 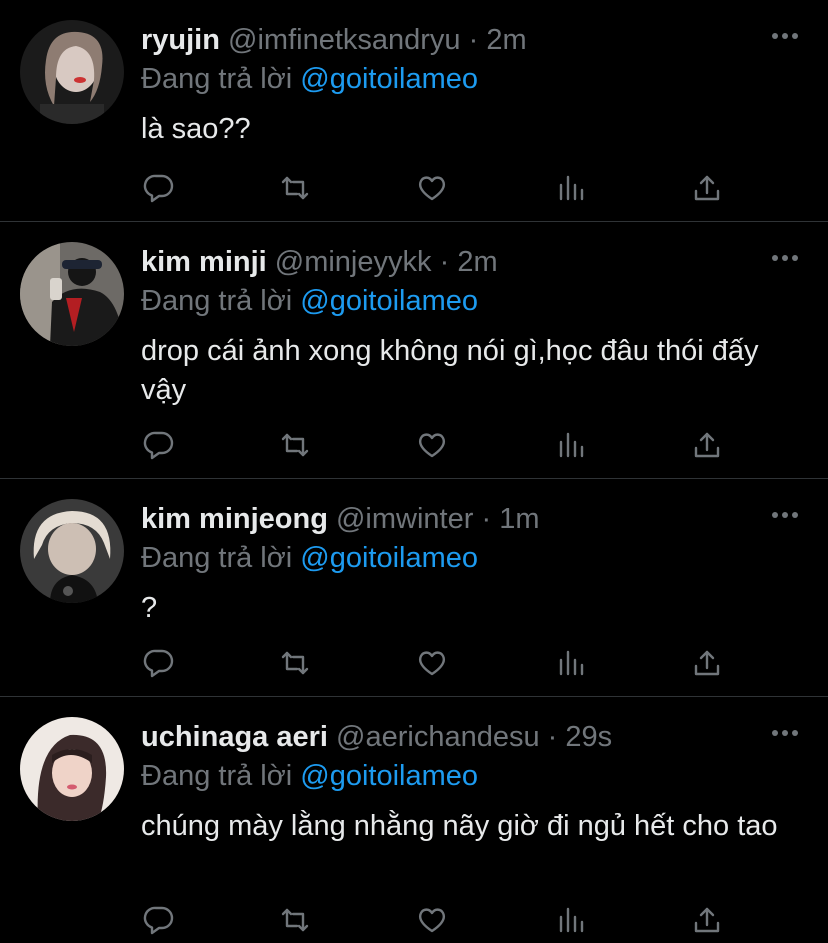 I want to click on display-name: kim minji, so click(x=204, y=262).